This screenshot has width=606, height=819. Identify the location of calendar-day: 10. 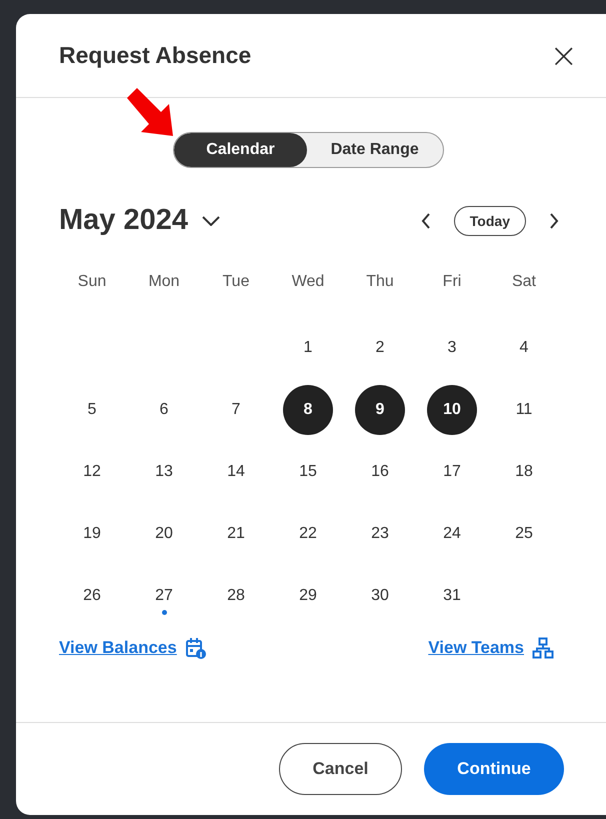
(452, 410).